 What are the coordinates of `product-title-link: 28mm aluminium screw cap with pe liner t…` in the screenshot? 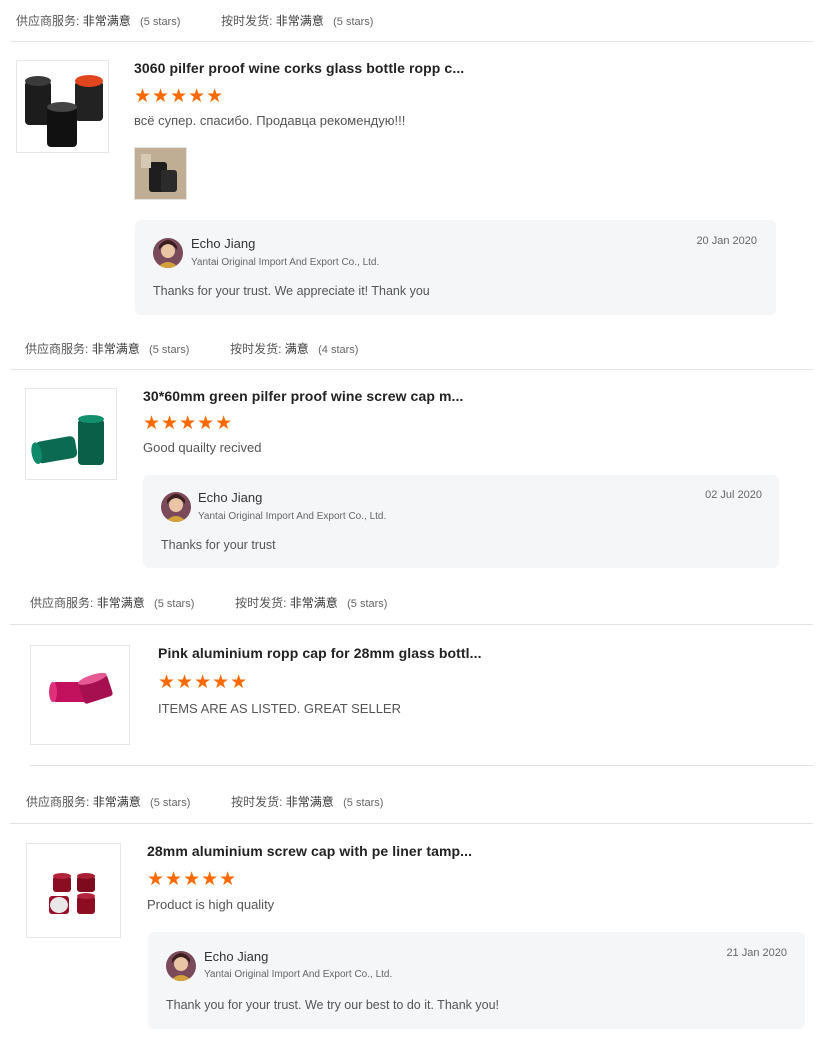 It's located at (309, 851).